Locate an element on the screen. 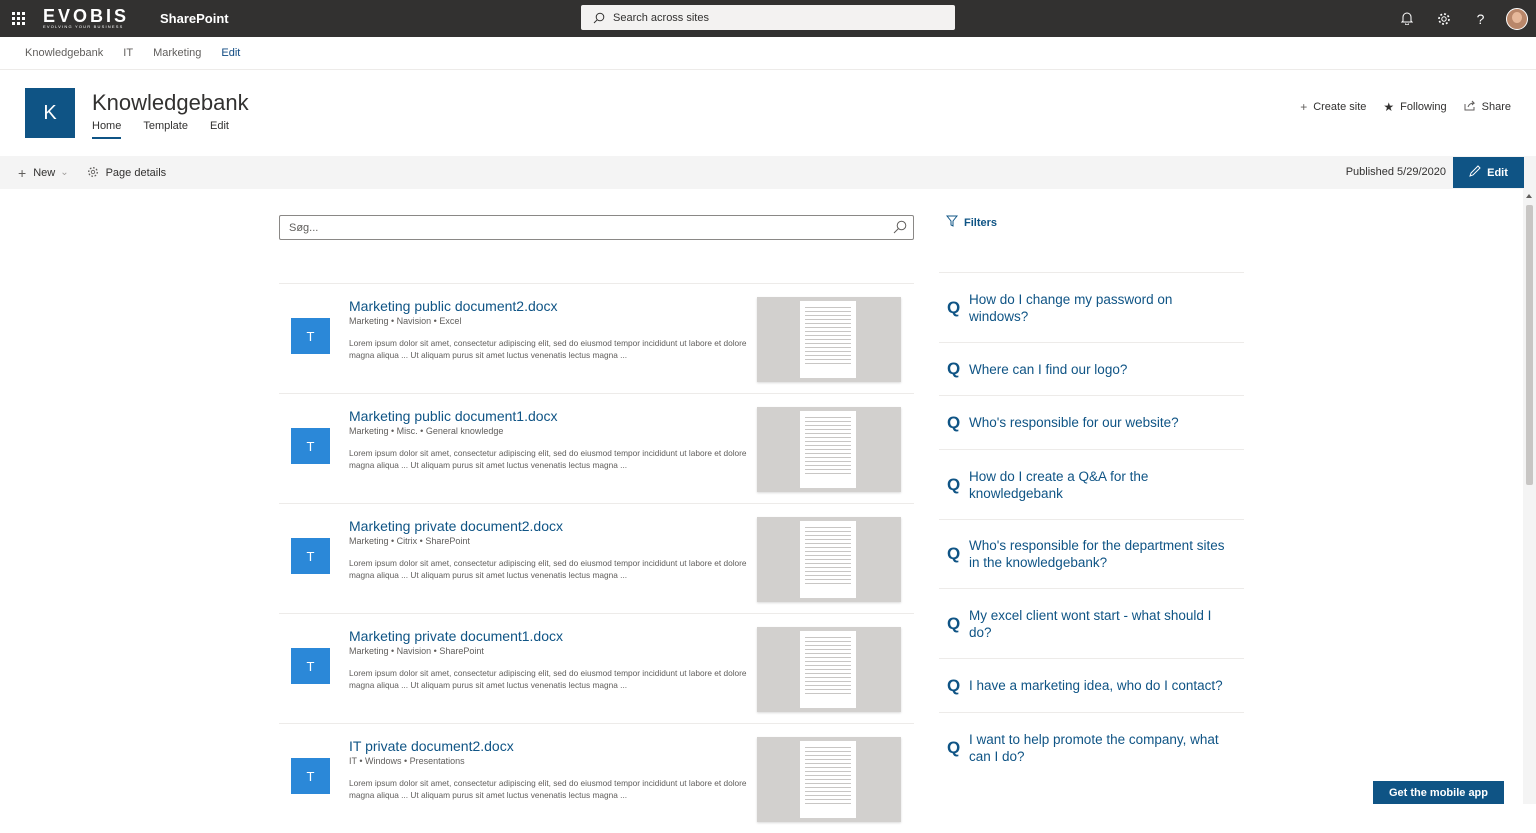 This screenshot has height=833, width=1536. hub-nav-knowledgebank: Knowledgebank is located at coordinates (64, 53).